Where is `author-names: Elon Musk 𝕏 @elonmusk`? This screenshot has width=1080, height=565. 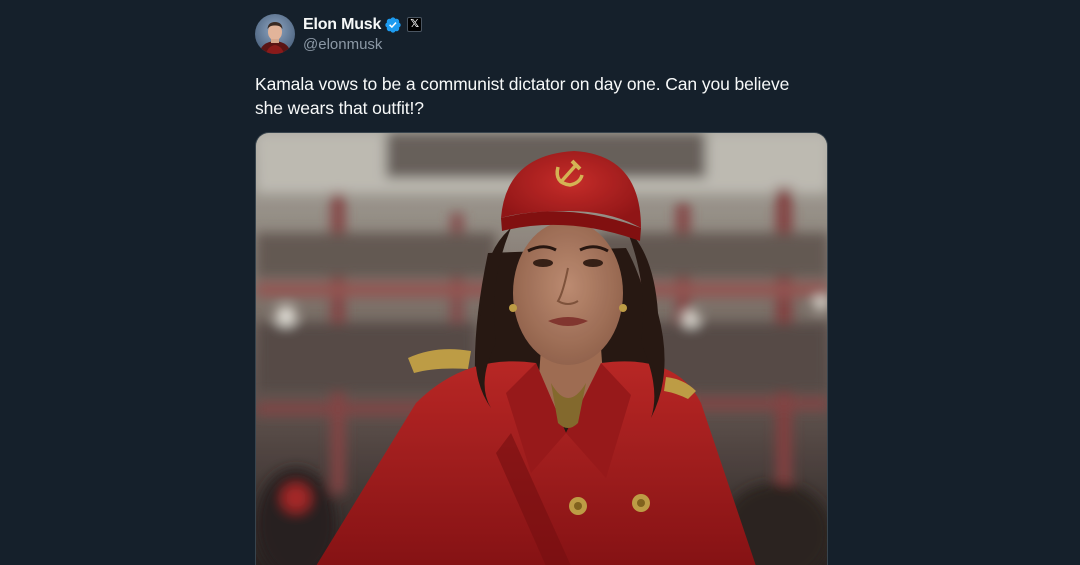
author-names: Elon Musk 𝕏 @elonmusk is located at coordinates (363, 33).